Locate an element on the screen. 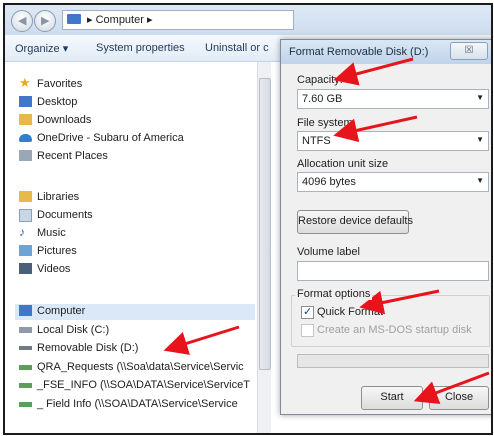 The image size is (494, 436). format-options-label: Format options is located at coordinates (334, 294).